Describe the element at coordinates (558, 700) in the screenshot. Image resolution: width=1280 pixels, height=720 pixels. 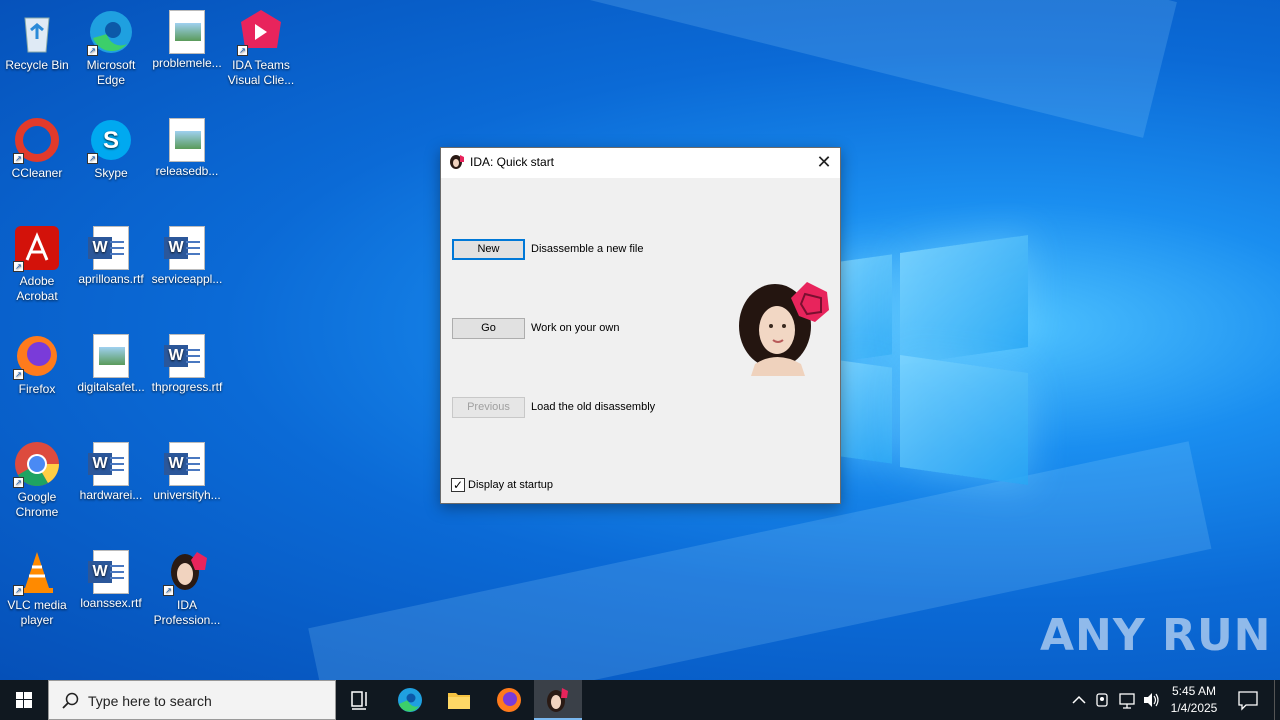
I see `ida-taskbar-icon` at that location.